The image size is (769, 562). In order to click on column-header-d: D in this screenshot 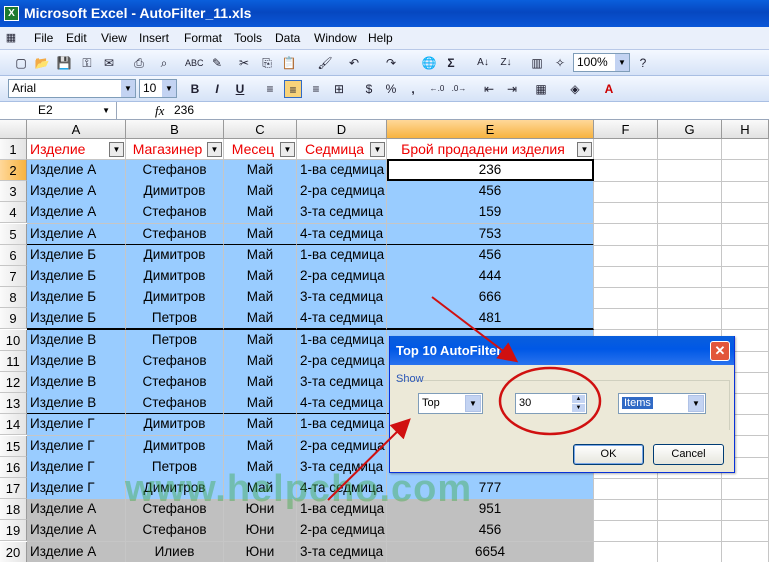, I will do `click(342, 129)`.